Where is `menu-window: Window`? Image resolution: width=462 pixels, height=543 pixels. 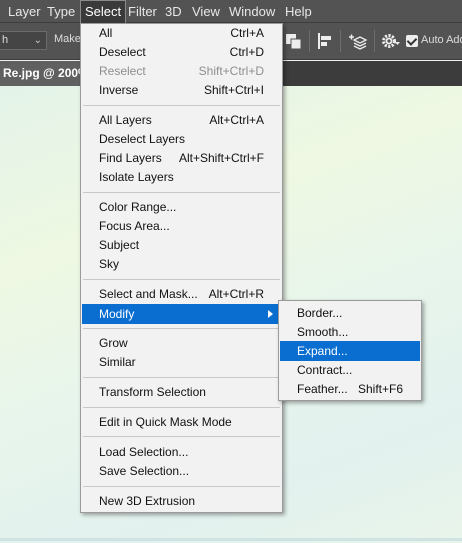 menu-window: Window is located at coordinates (252, 11).